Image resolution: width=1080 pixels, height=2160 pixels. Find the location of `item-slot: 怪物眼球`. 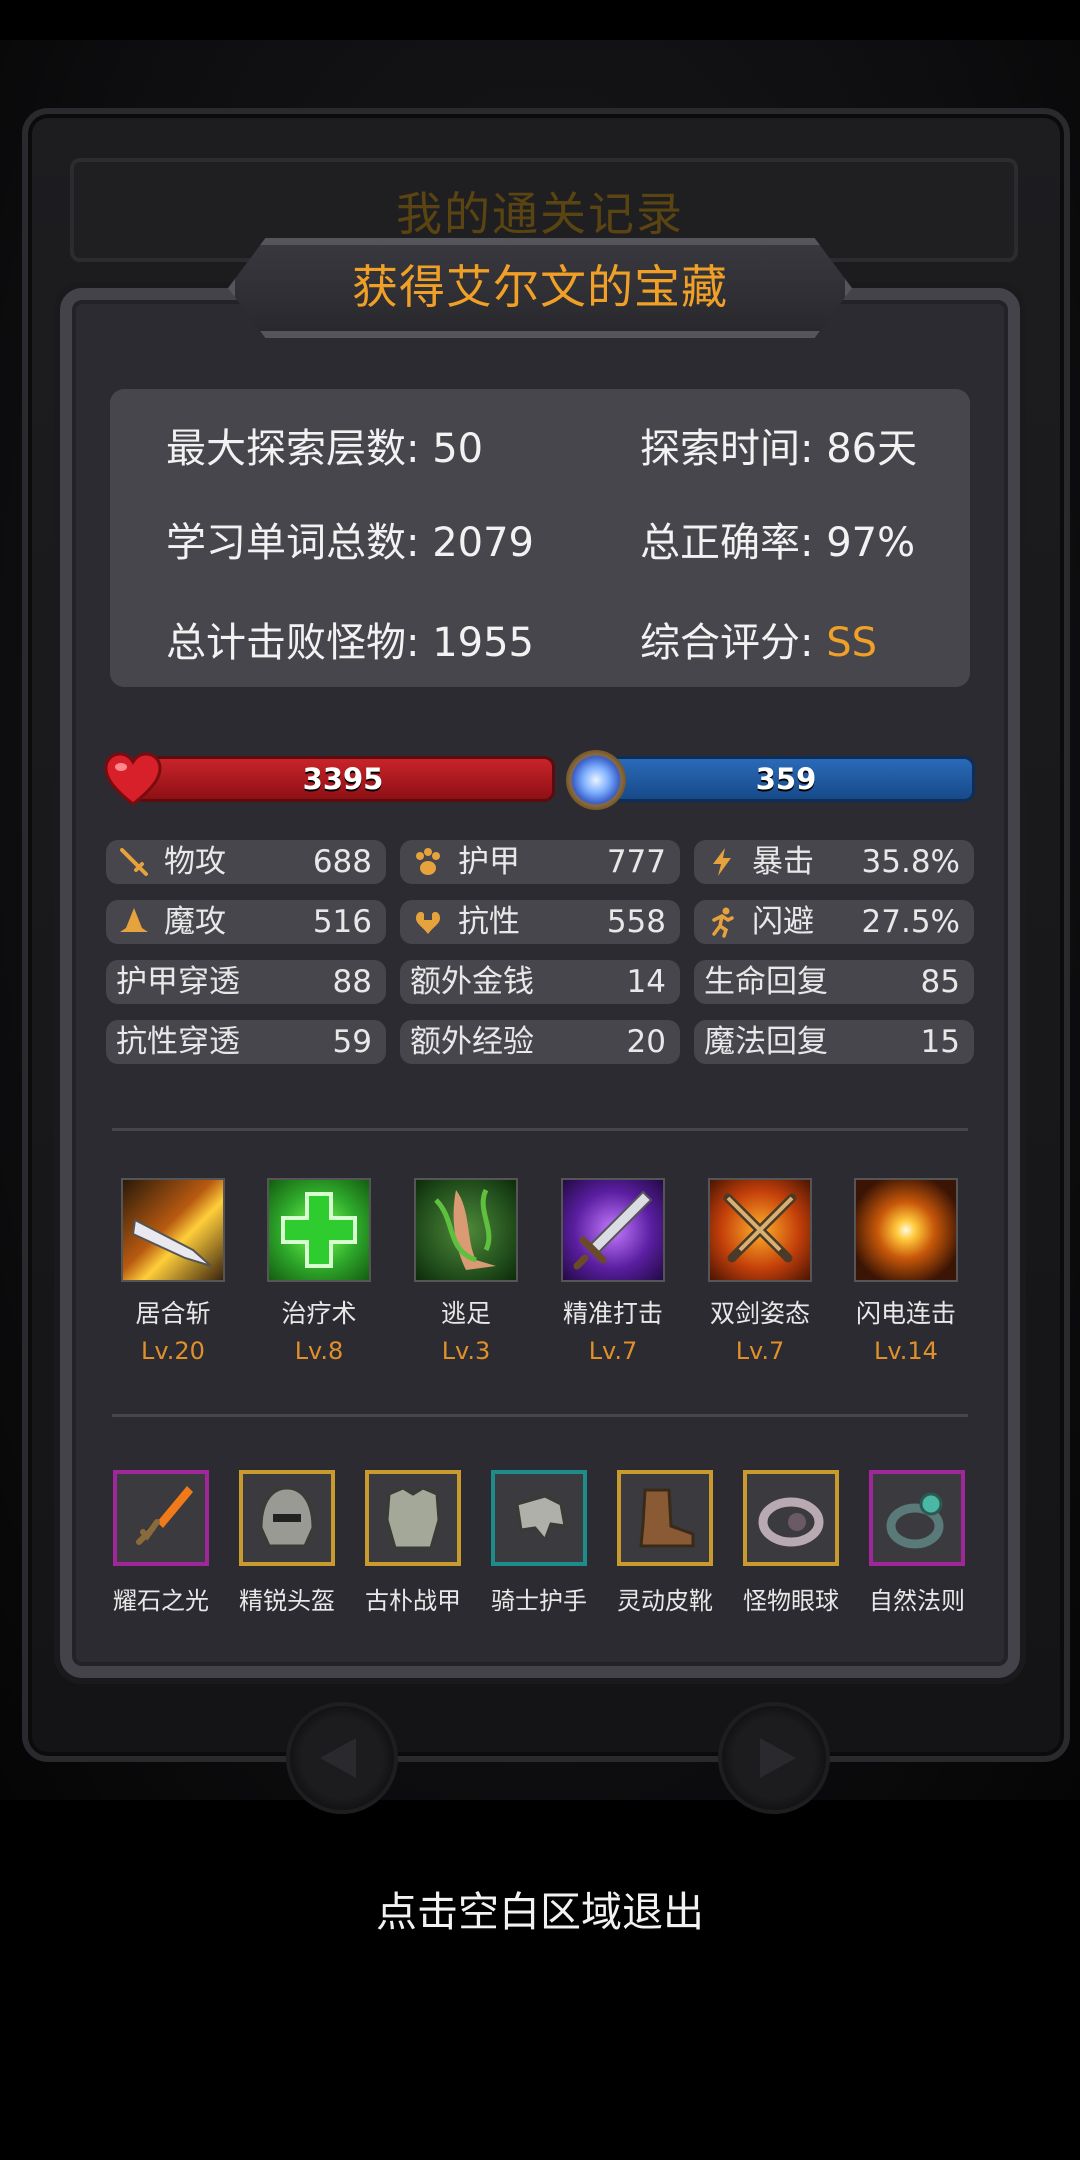

item-slot: 怪物眼球 is located at coordinates (791, 1543).